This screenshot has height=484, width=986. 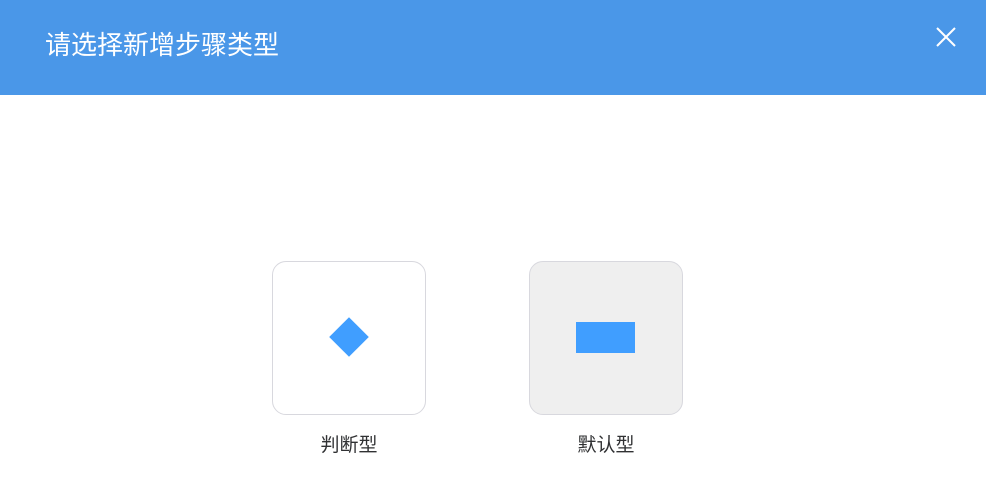 I want to click on option-card-default, so click(x=606, y=338).